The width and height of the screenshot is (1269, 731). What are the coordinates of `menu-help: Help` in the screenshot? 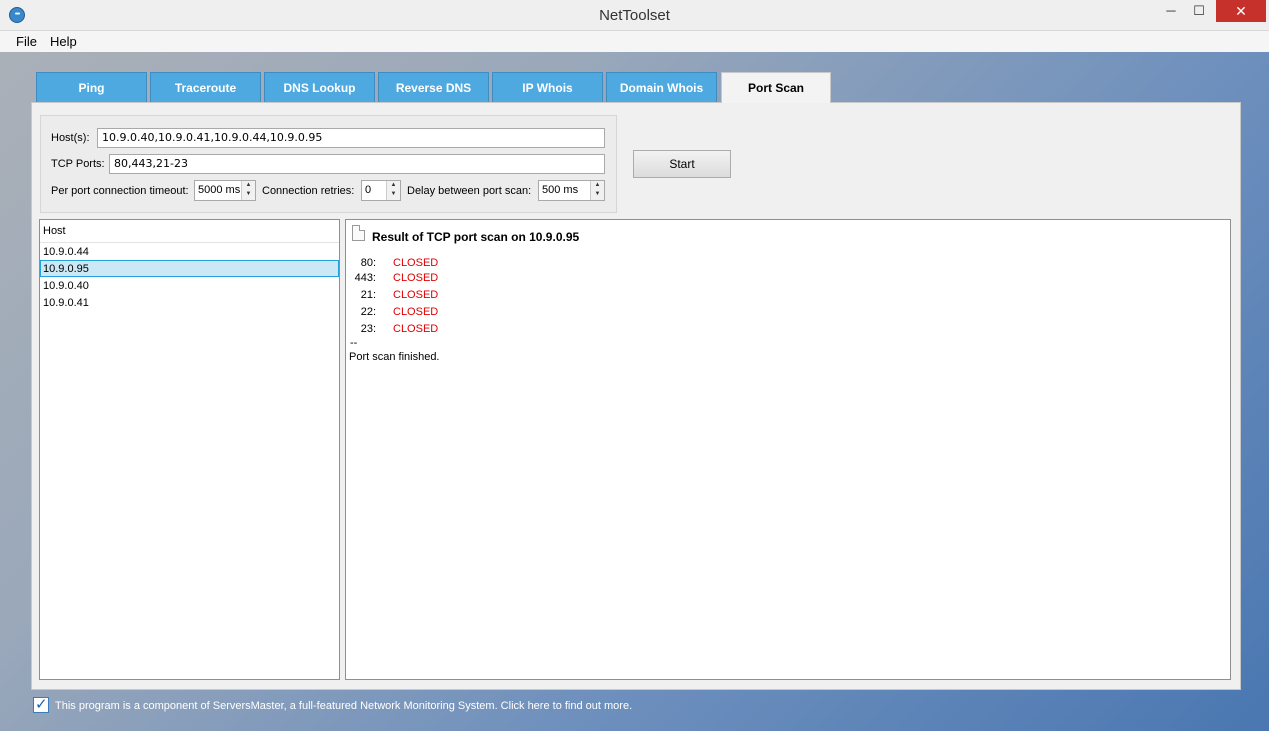 It's located at (63, 41).